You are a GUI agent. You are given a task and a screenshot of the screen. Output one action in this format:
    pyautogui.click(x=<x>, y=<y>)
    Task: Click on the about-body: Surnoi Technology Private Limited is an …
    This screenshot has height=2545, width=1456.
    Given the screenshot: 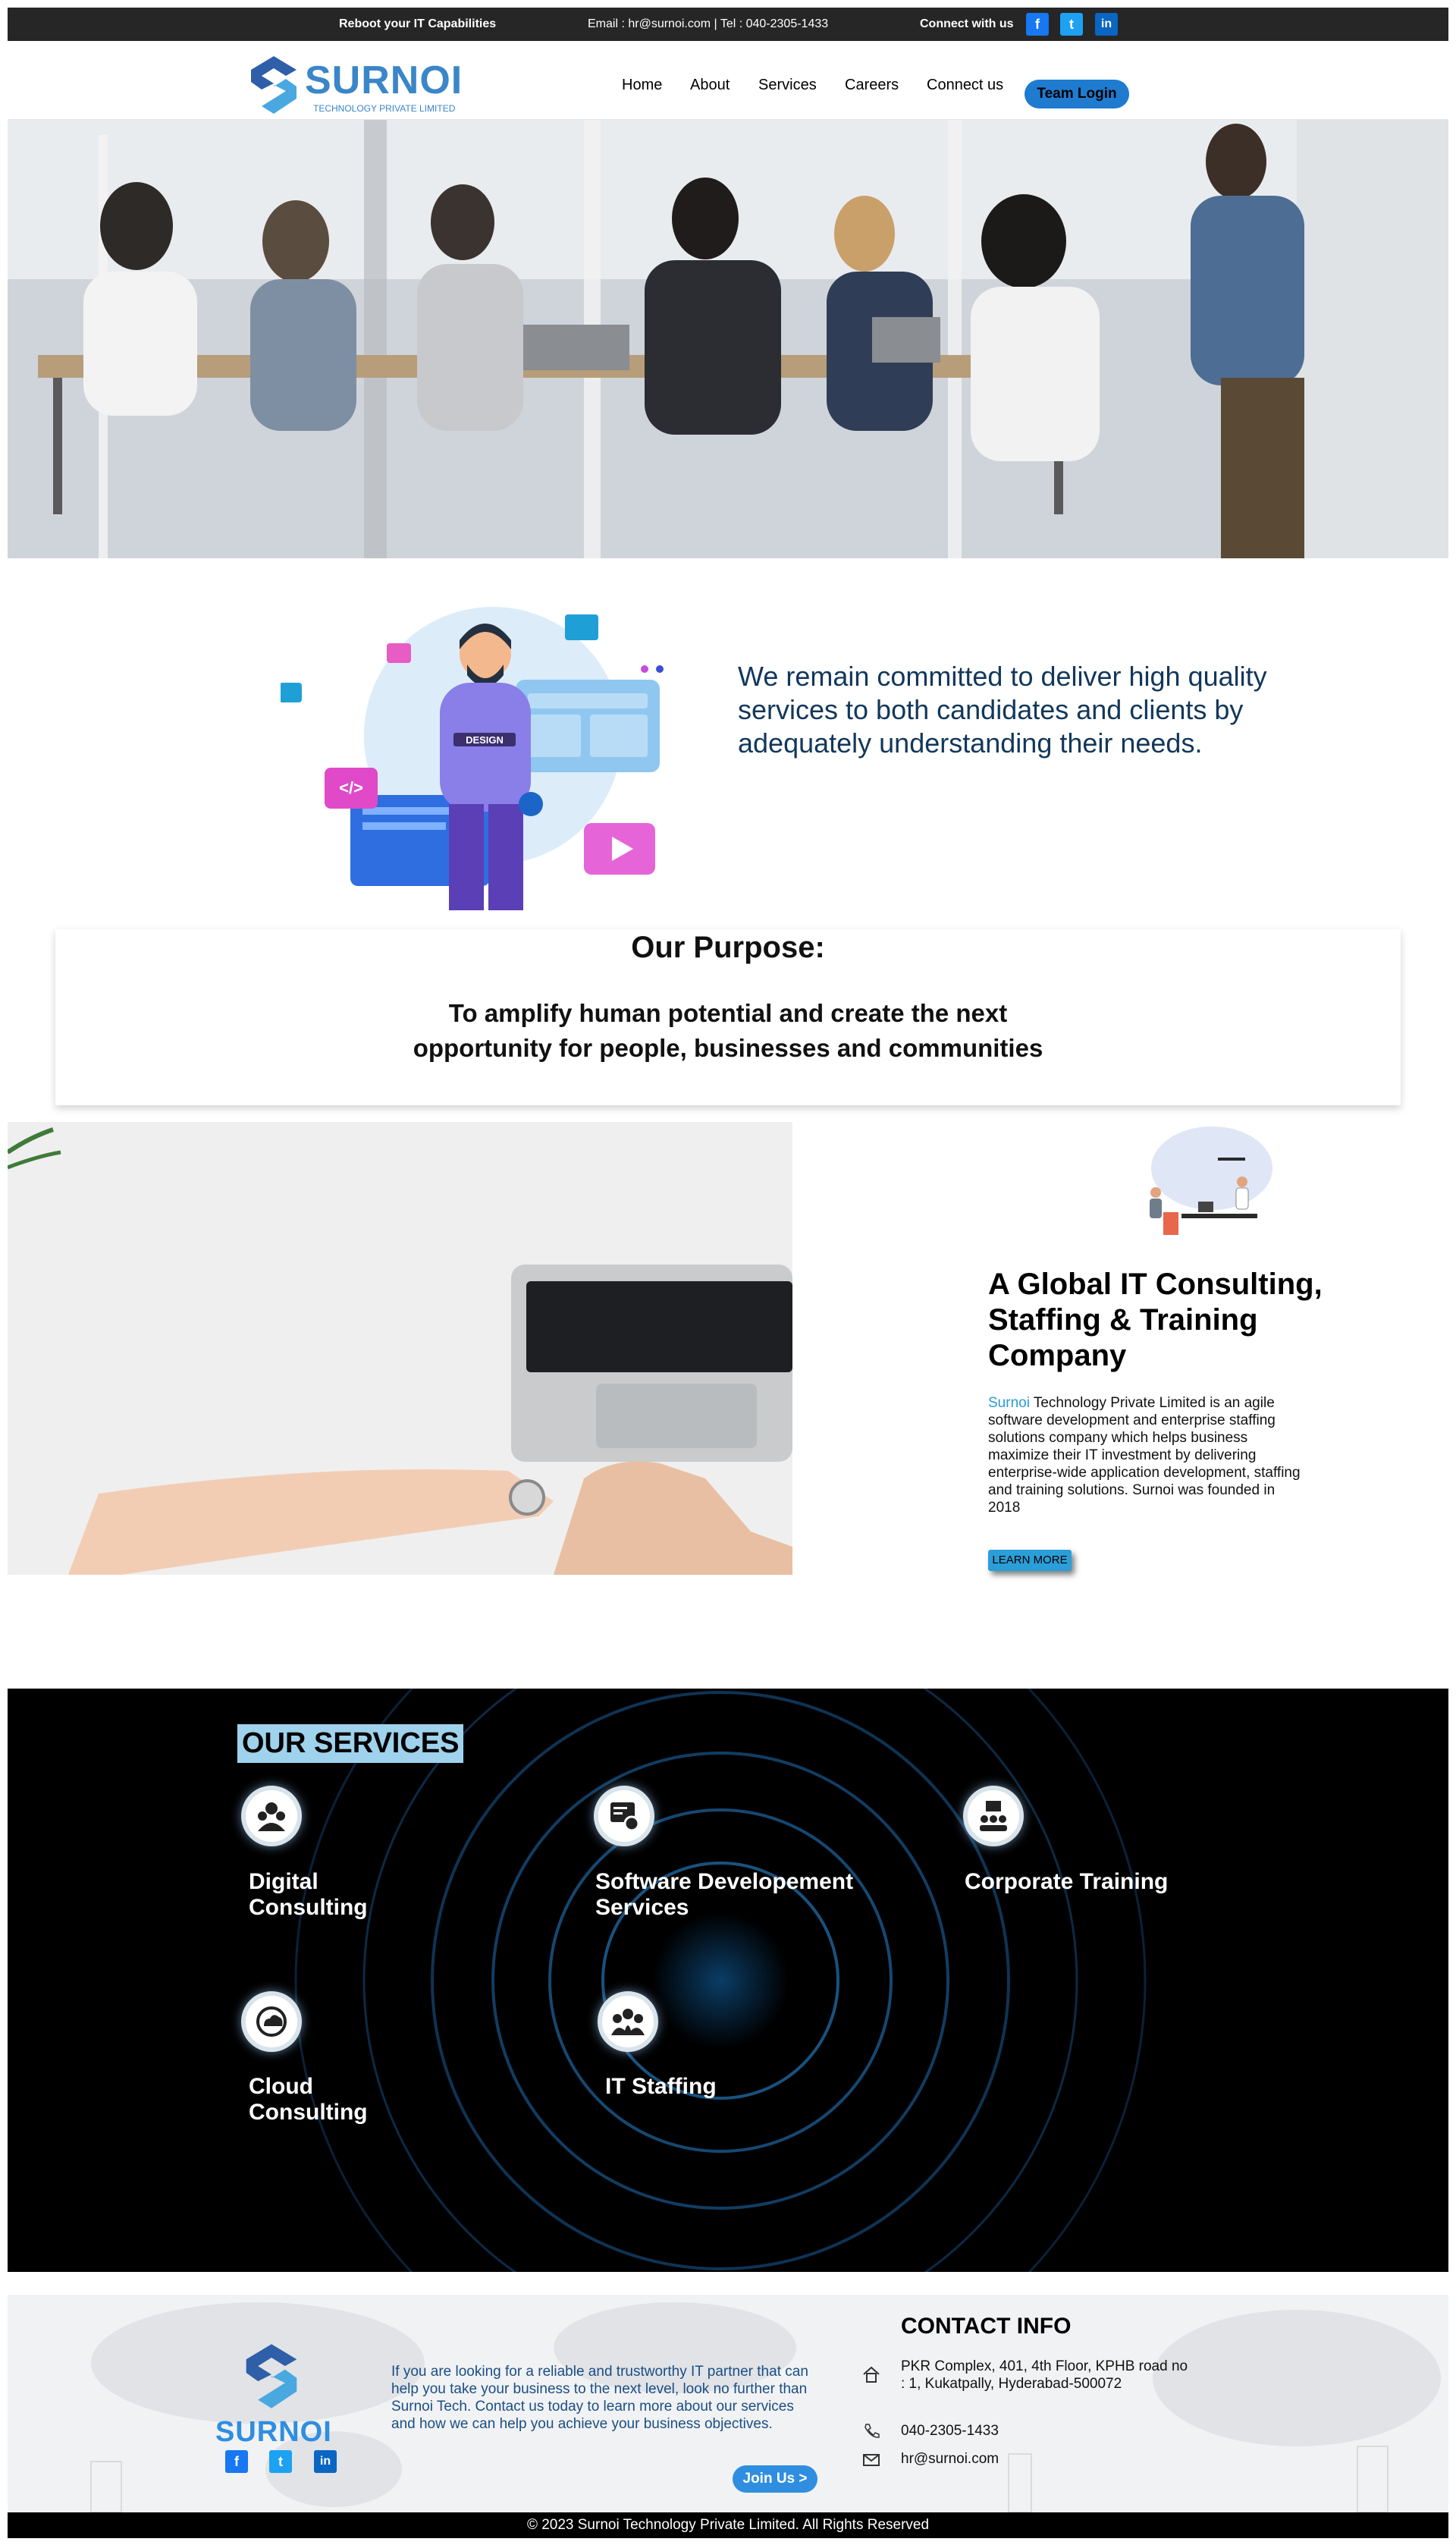 What is the action you would take?
    pyautogui.click(x=1147, y=1455)
    